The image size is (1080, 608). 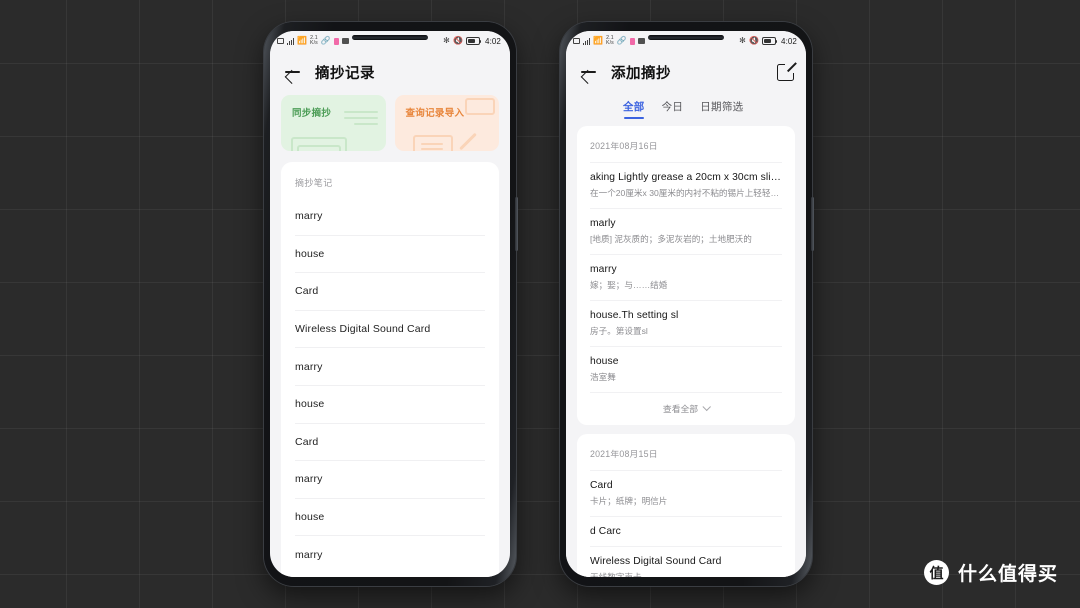 What do you see at coordinates (686, 72) in the screenshot?
I see `app-header-right: 添加摘抄` at bounding box center [686, 72].